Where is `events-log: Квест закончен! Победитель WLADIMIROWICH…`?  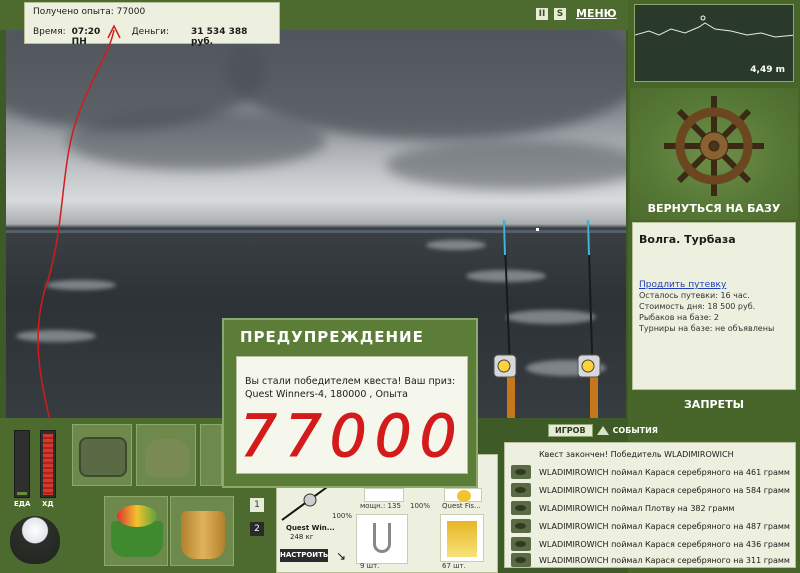 events-log: Квест закончен! Победитель WLADIMIROWICH… is located at coordinates (650, 505).